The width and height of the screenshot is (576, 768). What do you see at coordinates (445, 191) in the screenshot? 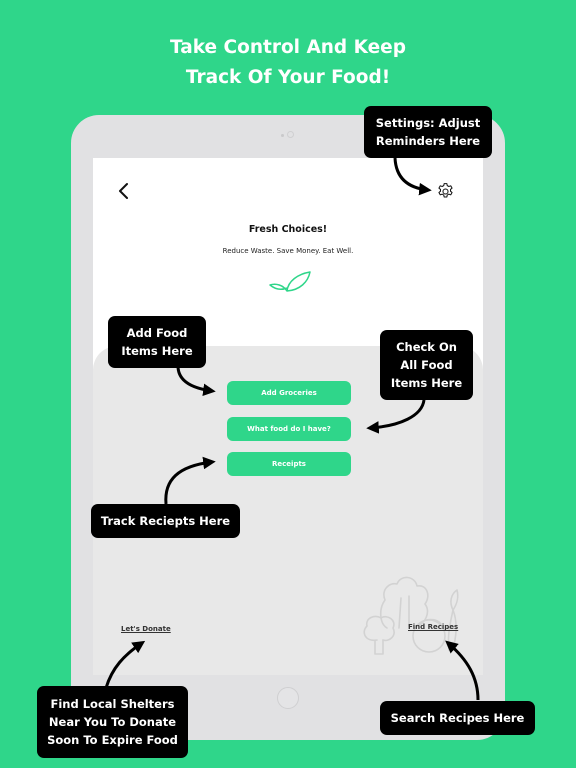
I see `gear-icon` at bounding box center [445, 191].